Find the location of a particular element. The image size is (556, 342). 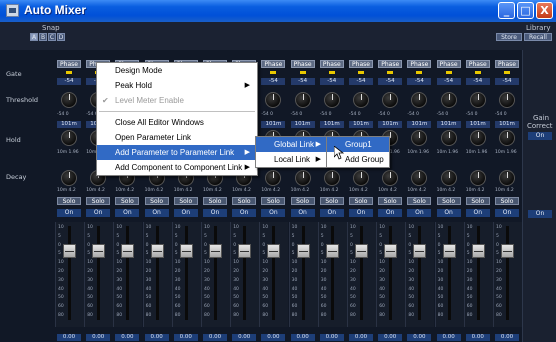

snap-c-button: C is located at coordinates (52, 37).